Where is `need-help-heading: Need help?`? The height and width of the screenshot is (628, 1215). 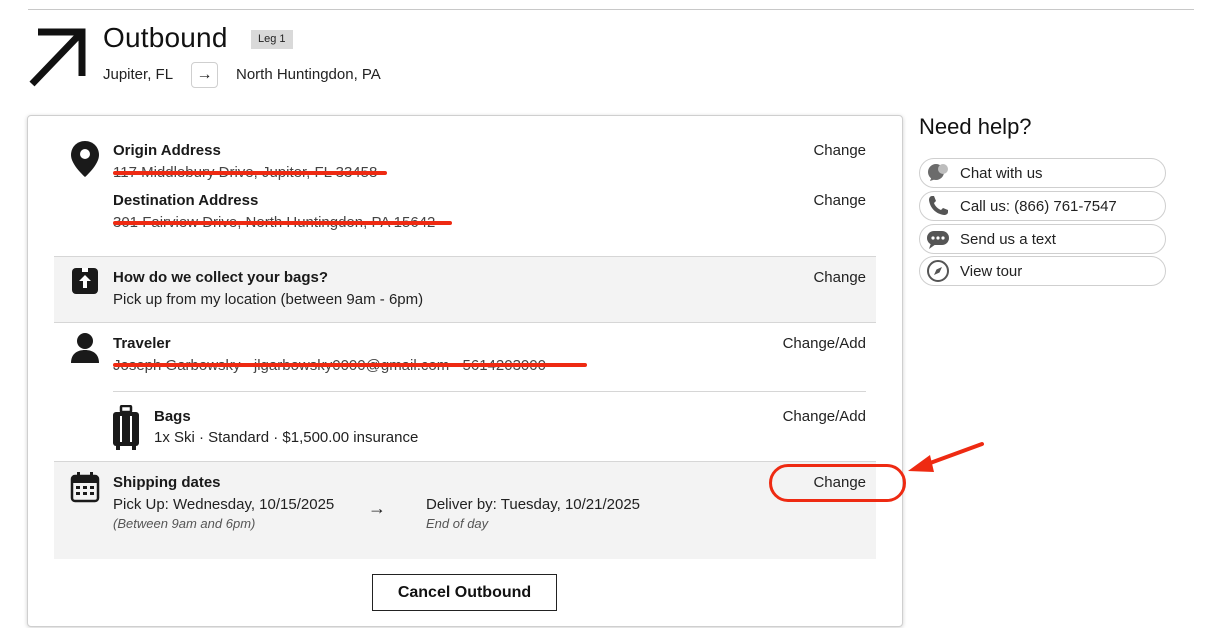
need-help-heading: Need help? is located at coordinates (975, 126).